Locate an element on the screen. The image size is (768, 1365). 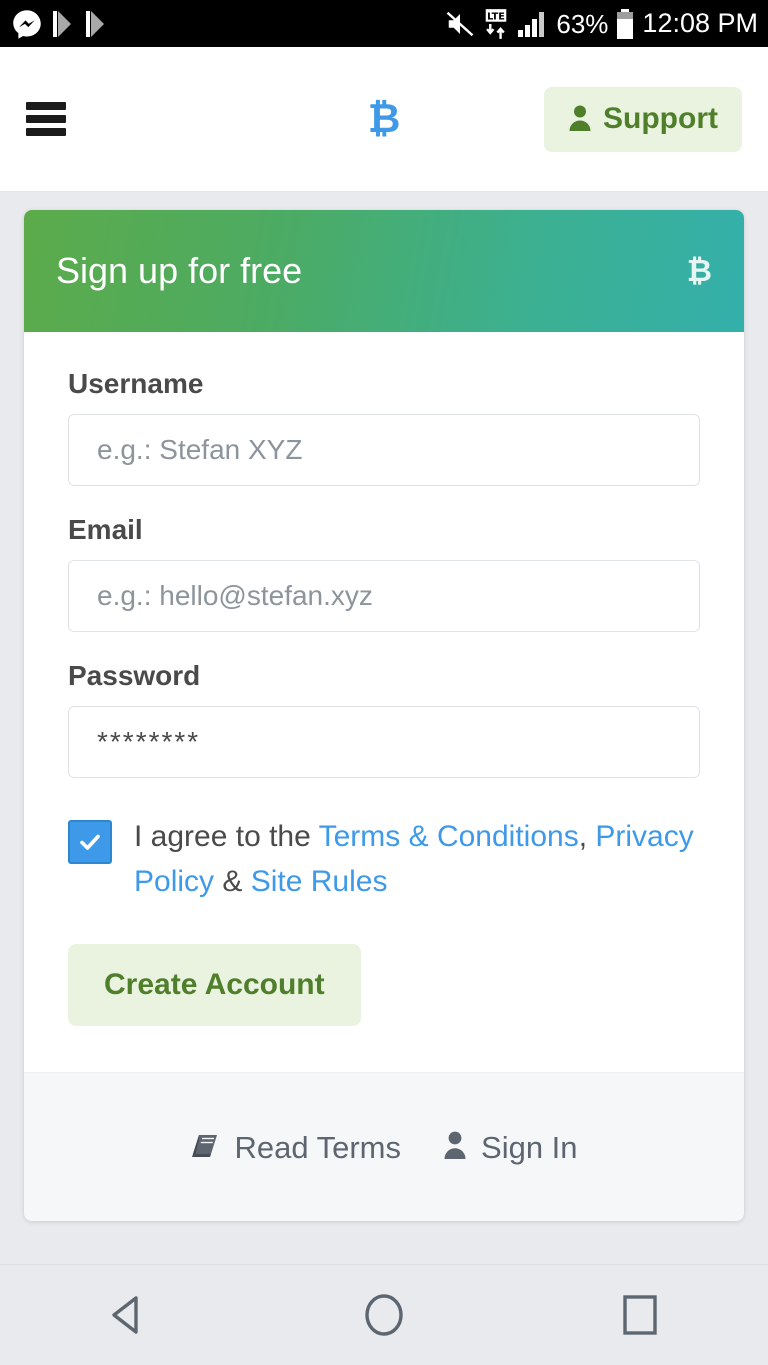
terms-conditions-link: Terms & Conditions is located at coordinates (449, 836).